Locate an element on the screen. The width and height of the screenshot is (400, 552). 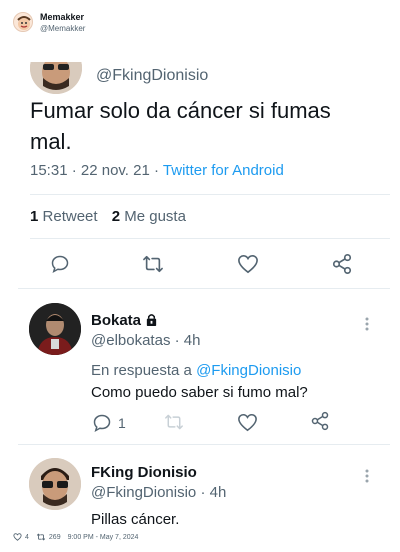
reply2-avatar is located at coordinates (55, 484).